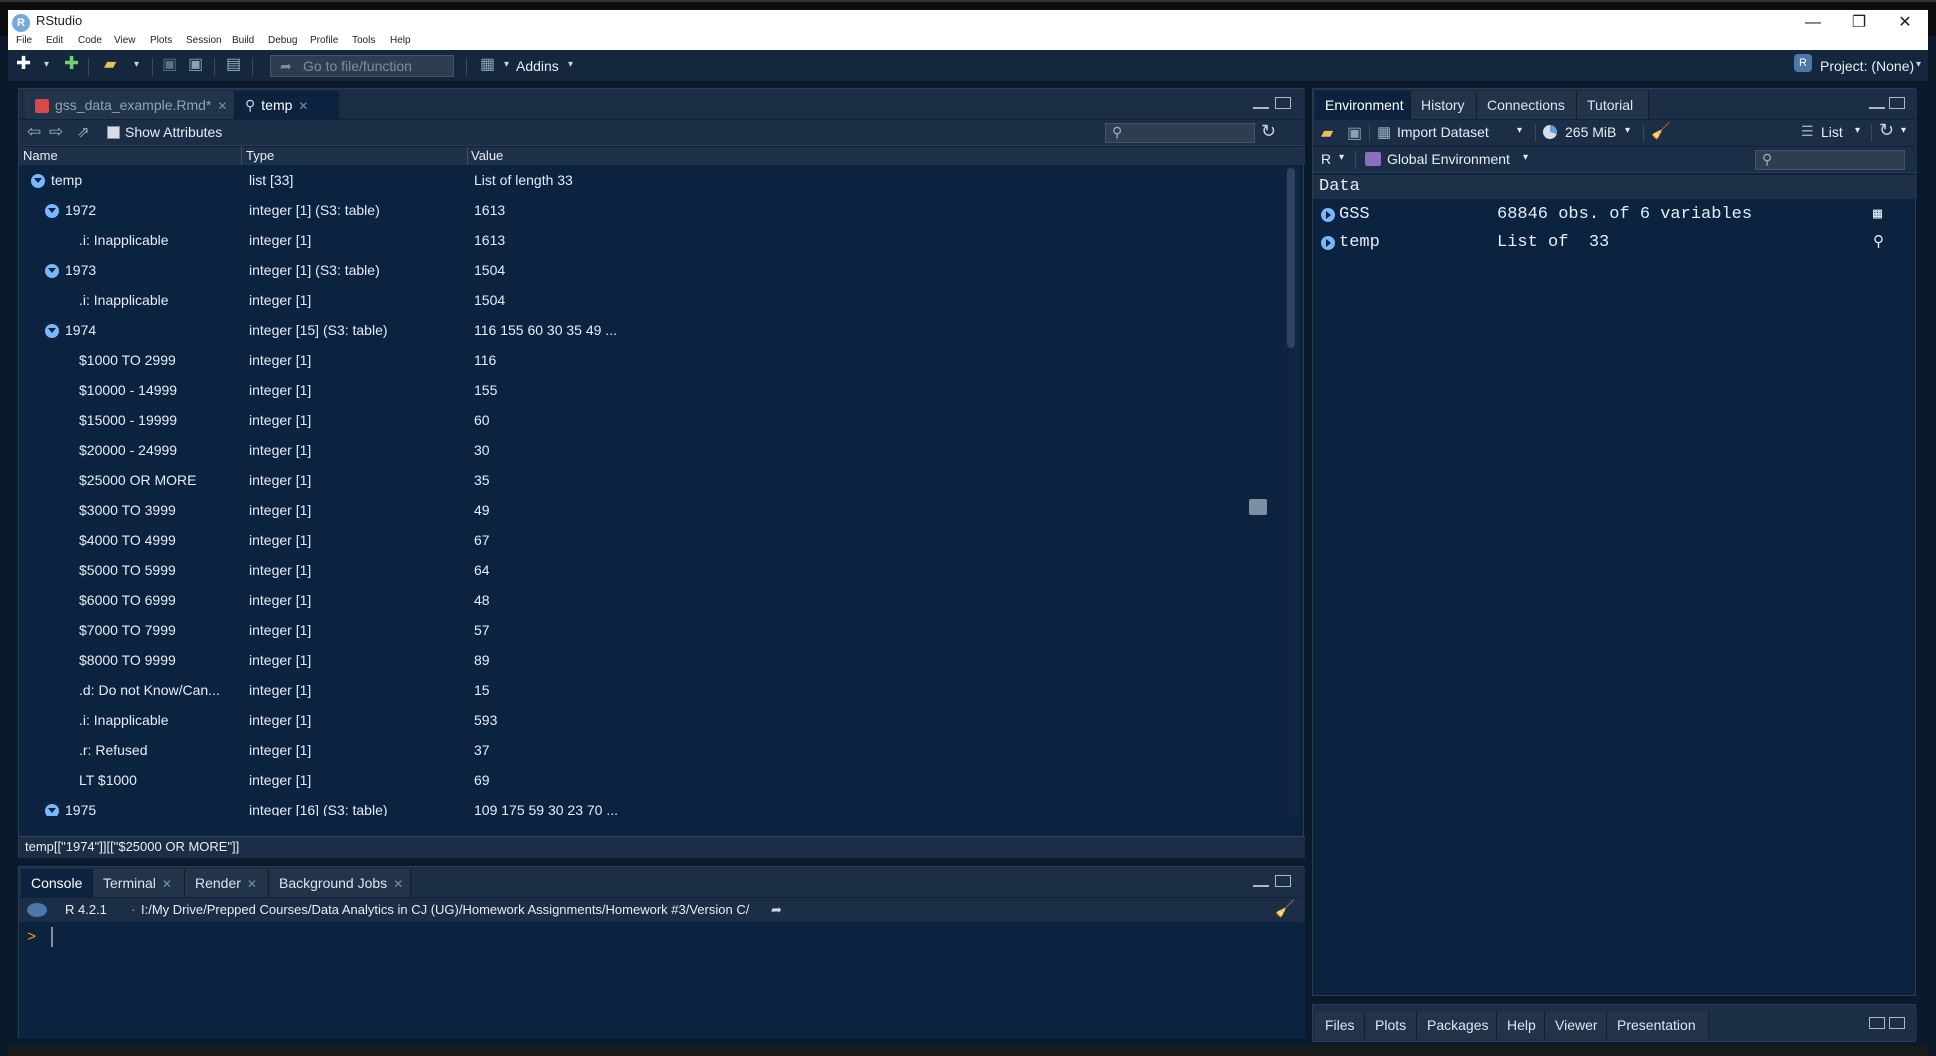  What do you see at coordinates (570, 69) in the screenshot?
I see `addins-dropdown-icon: ▾` at bounding box center [570, 69].